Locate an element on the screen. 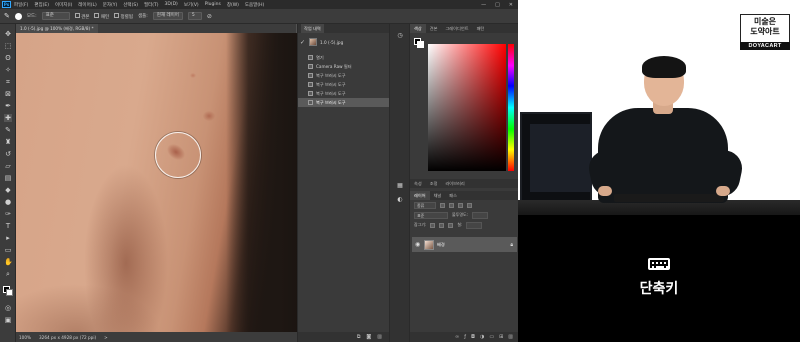 The image size is (800, 342). menu-layer: 레이어(L) is located at coordinates (87, 5).